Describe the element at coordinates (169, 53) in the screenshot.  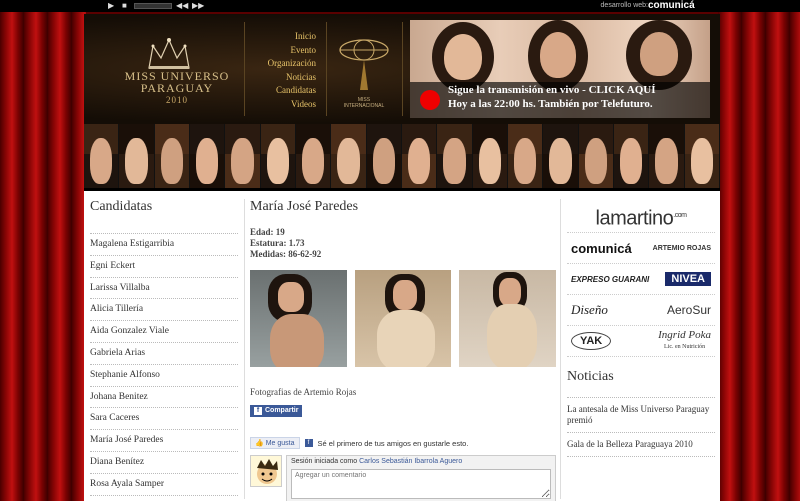
I see `crown-icon` at that location.